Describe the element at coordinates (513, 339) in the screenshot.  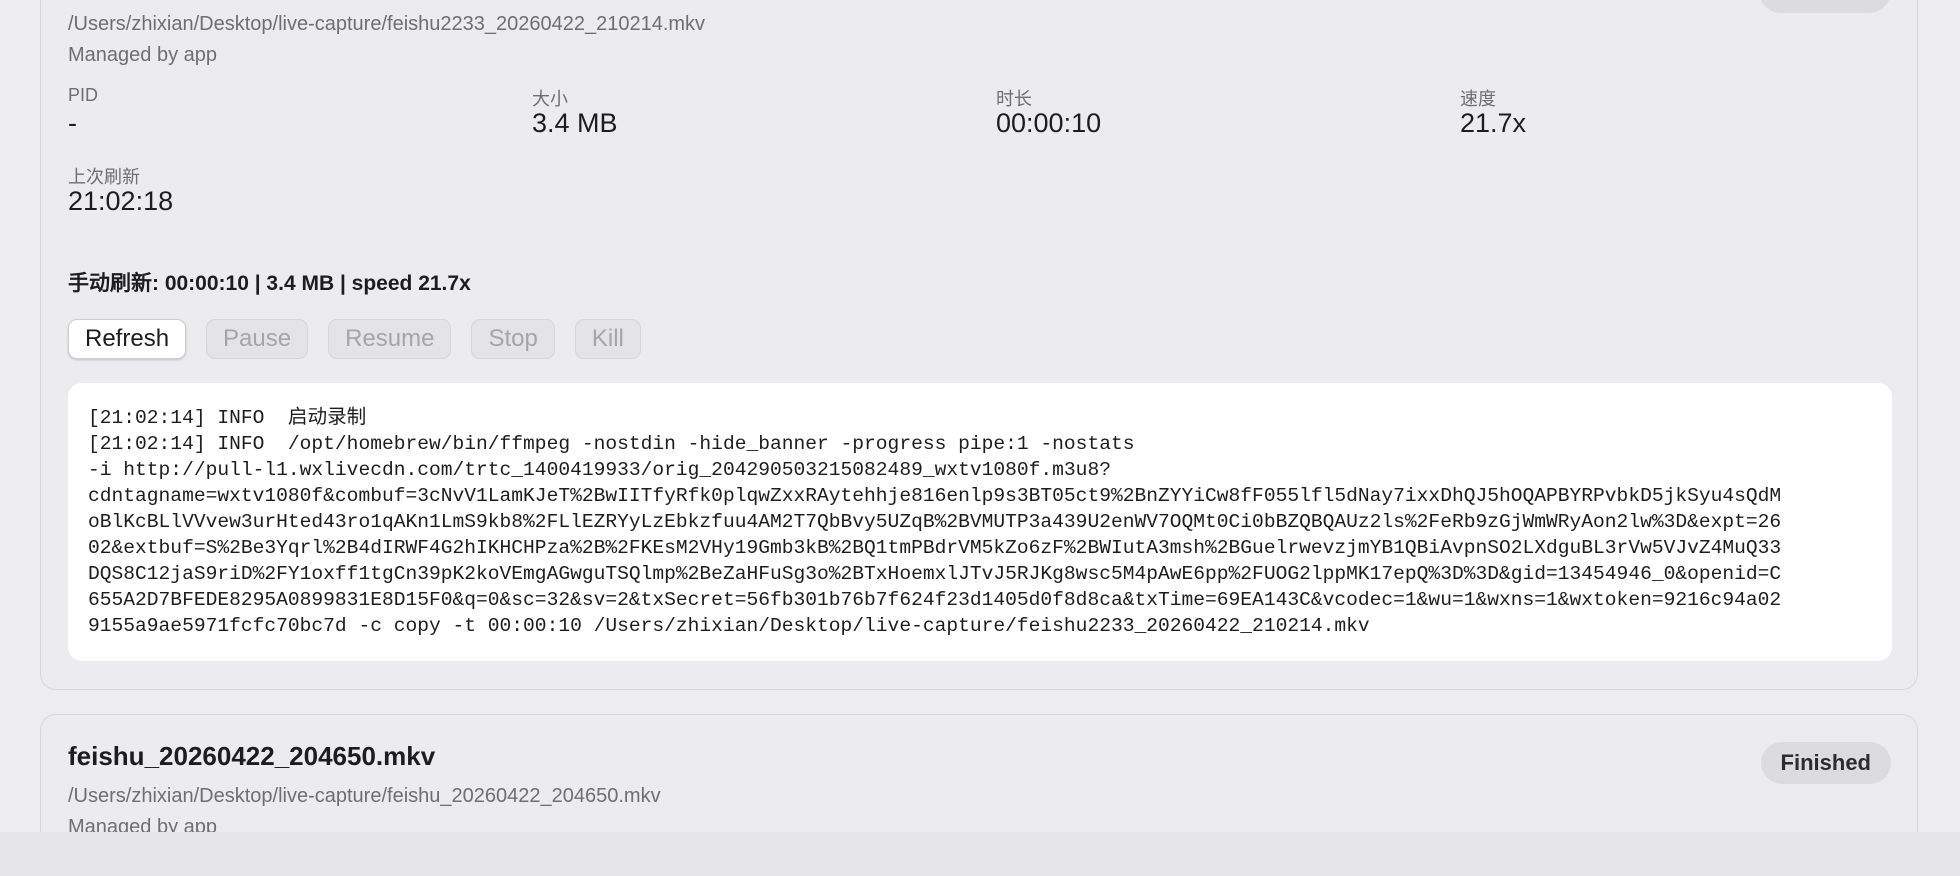
I see `stop-button: Stop` at that location.